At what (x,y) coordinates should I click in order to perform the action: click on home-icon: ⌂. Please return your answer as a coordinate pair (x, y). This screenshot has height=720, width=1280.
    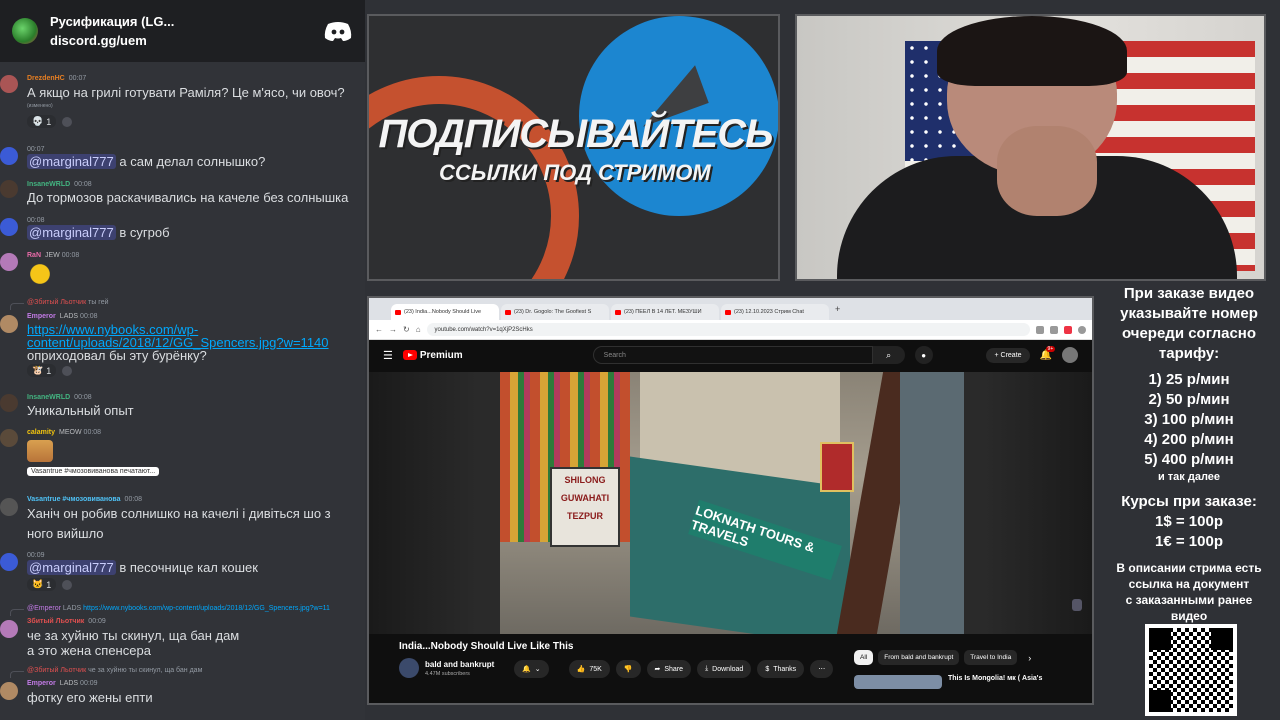
    Looking at the image, I should click on (418, 329).